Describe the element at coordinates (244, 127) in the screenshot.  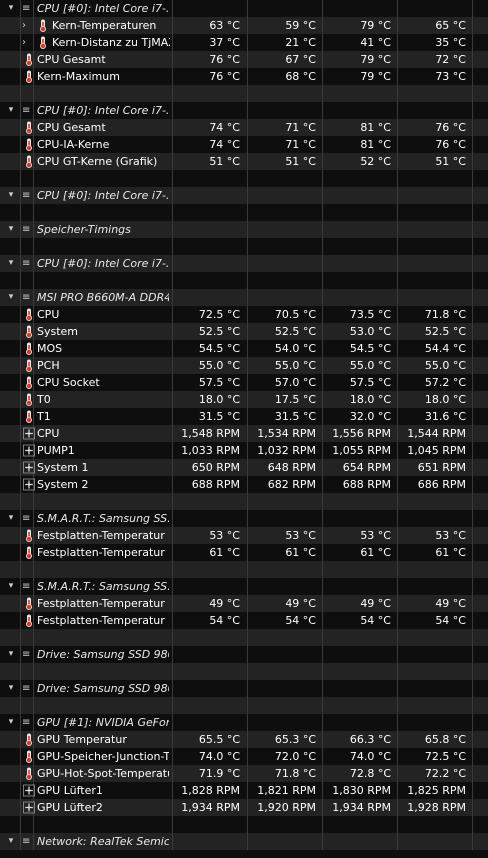
I see `sensor-row: CPU Gesamt 74 °C 71 °C 81 °C 76 °C` at that location.